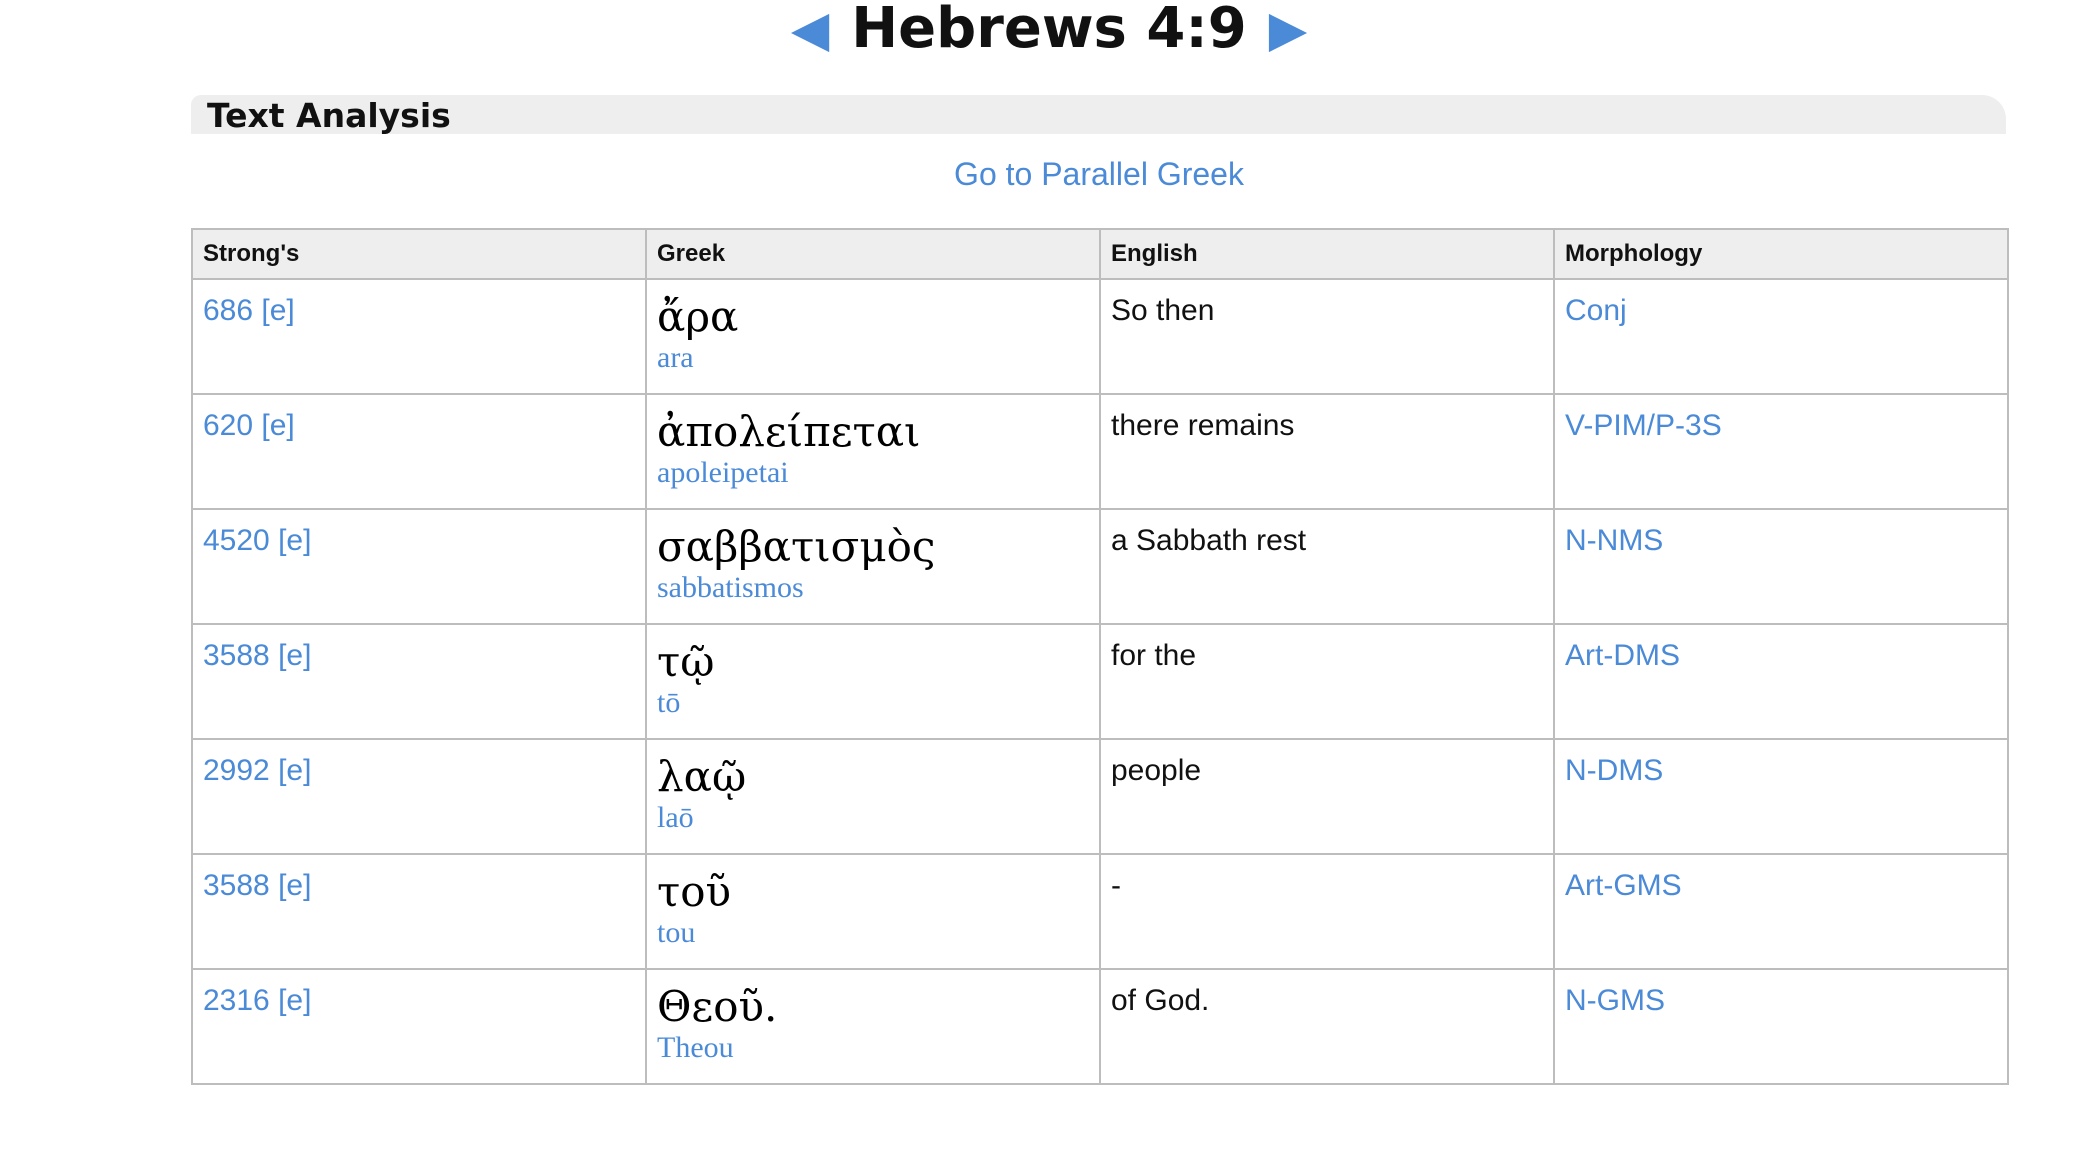 The image size is (2098, 1156). I want to click on strongs-number-link: 2992, so click(236, 770).